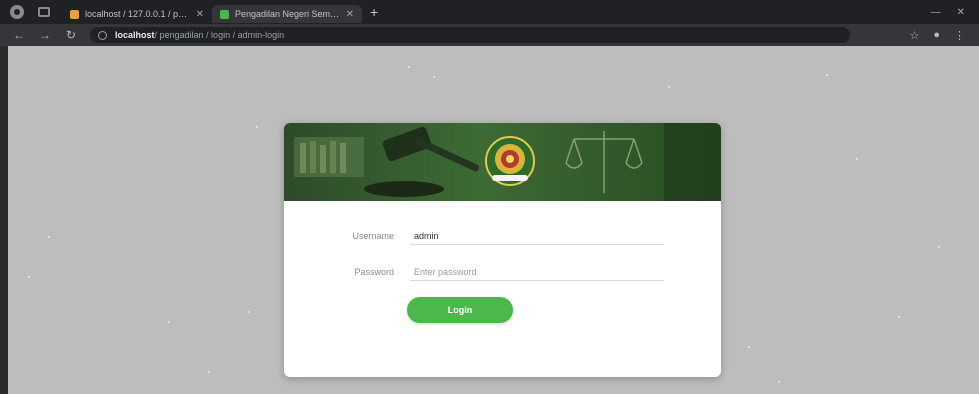 The image size is (979, 394). Describe the element at coordinates (537, 236) in the screenshot. I see `username-input` at that location.